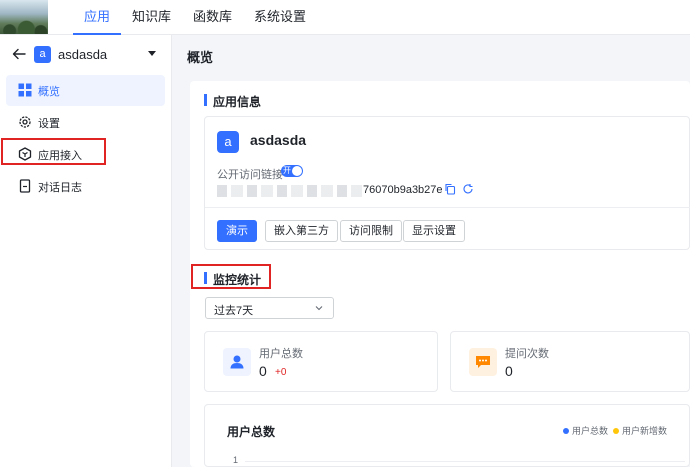  What do you see at coordinates (468, 189) in the screenshot?
I see `refresh-icon` at bounding box center [468, 189].